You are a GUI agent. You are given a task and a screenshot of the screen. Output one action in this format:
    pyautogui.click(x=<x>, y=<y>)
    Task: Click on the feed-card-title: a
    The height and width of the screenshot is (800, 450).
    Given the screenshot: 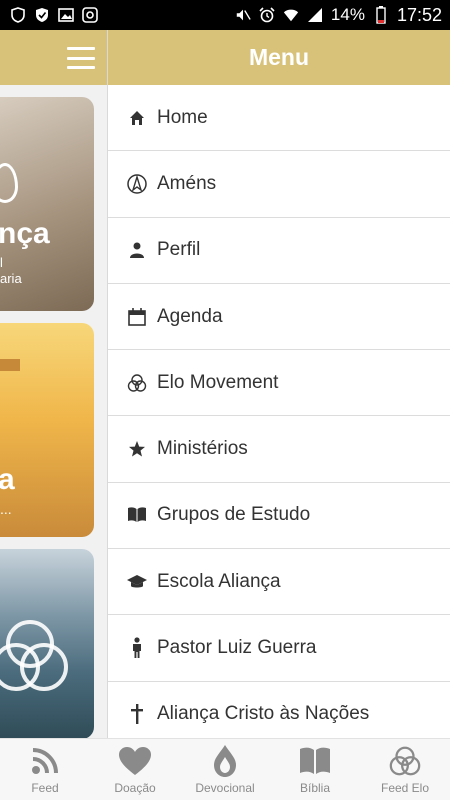 What is the action you would take?
    pyautogui.click(x=7, y=479)
    